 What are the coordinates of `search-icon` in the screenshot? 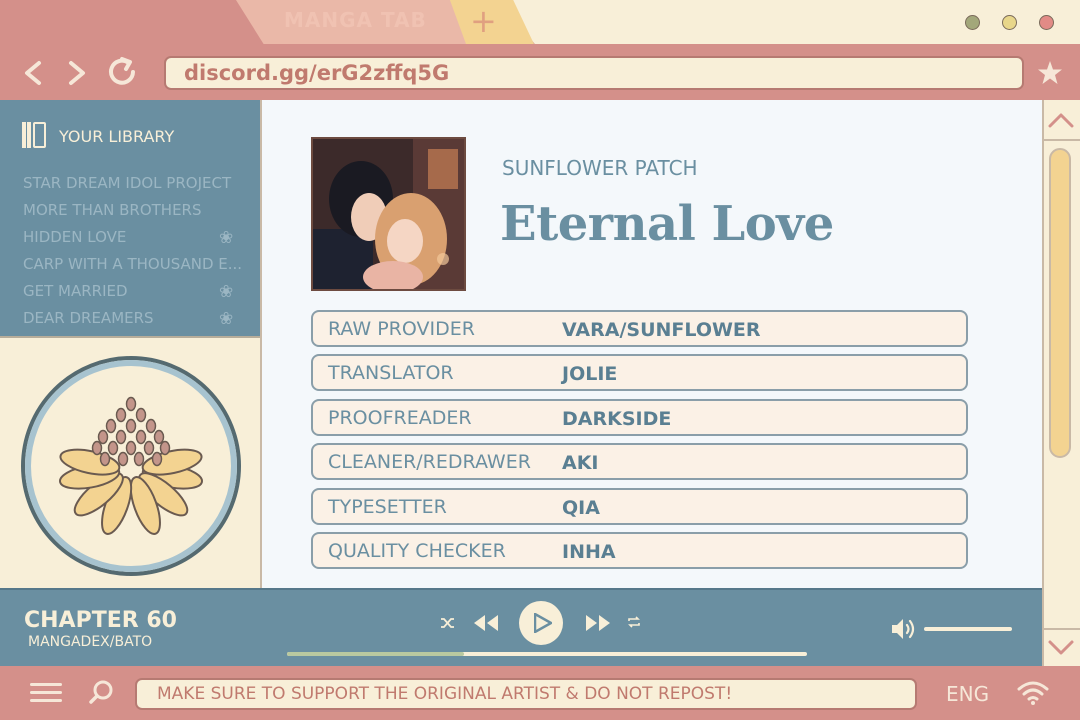 It's located at (101, 692).